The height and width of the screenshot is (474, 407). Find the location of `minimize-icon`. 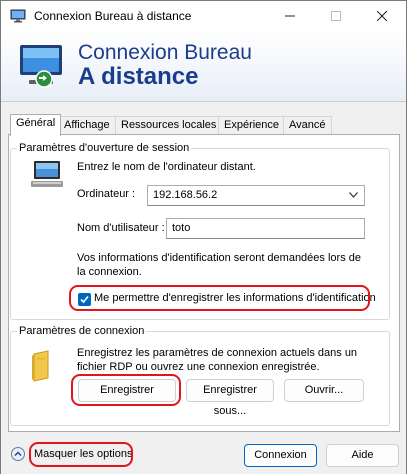

minimize-icon is located at coordinates (290, 16).